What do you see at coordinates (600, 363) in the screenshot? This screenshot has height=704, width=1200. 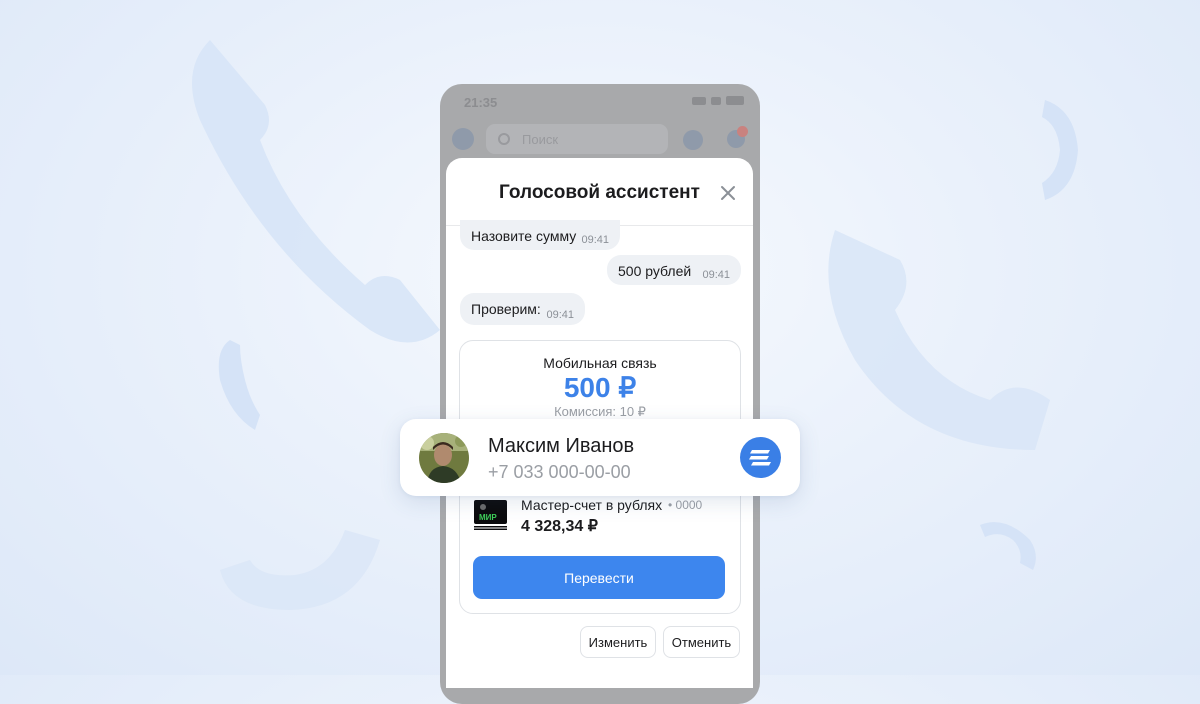 I see `payment-category: Мобильная связь` at bounding box center [600, 363].